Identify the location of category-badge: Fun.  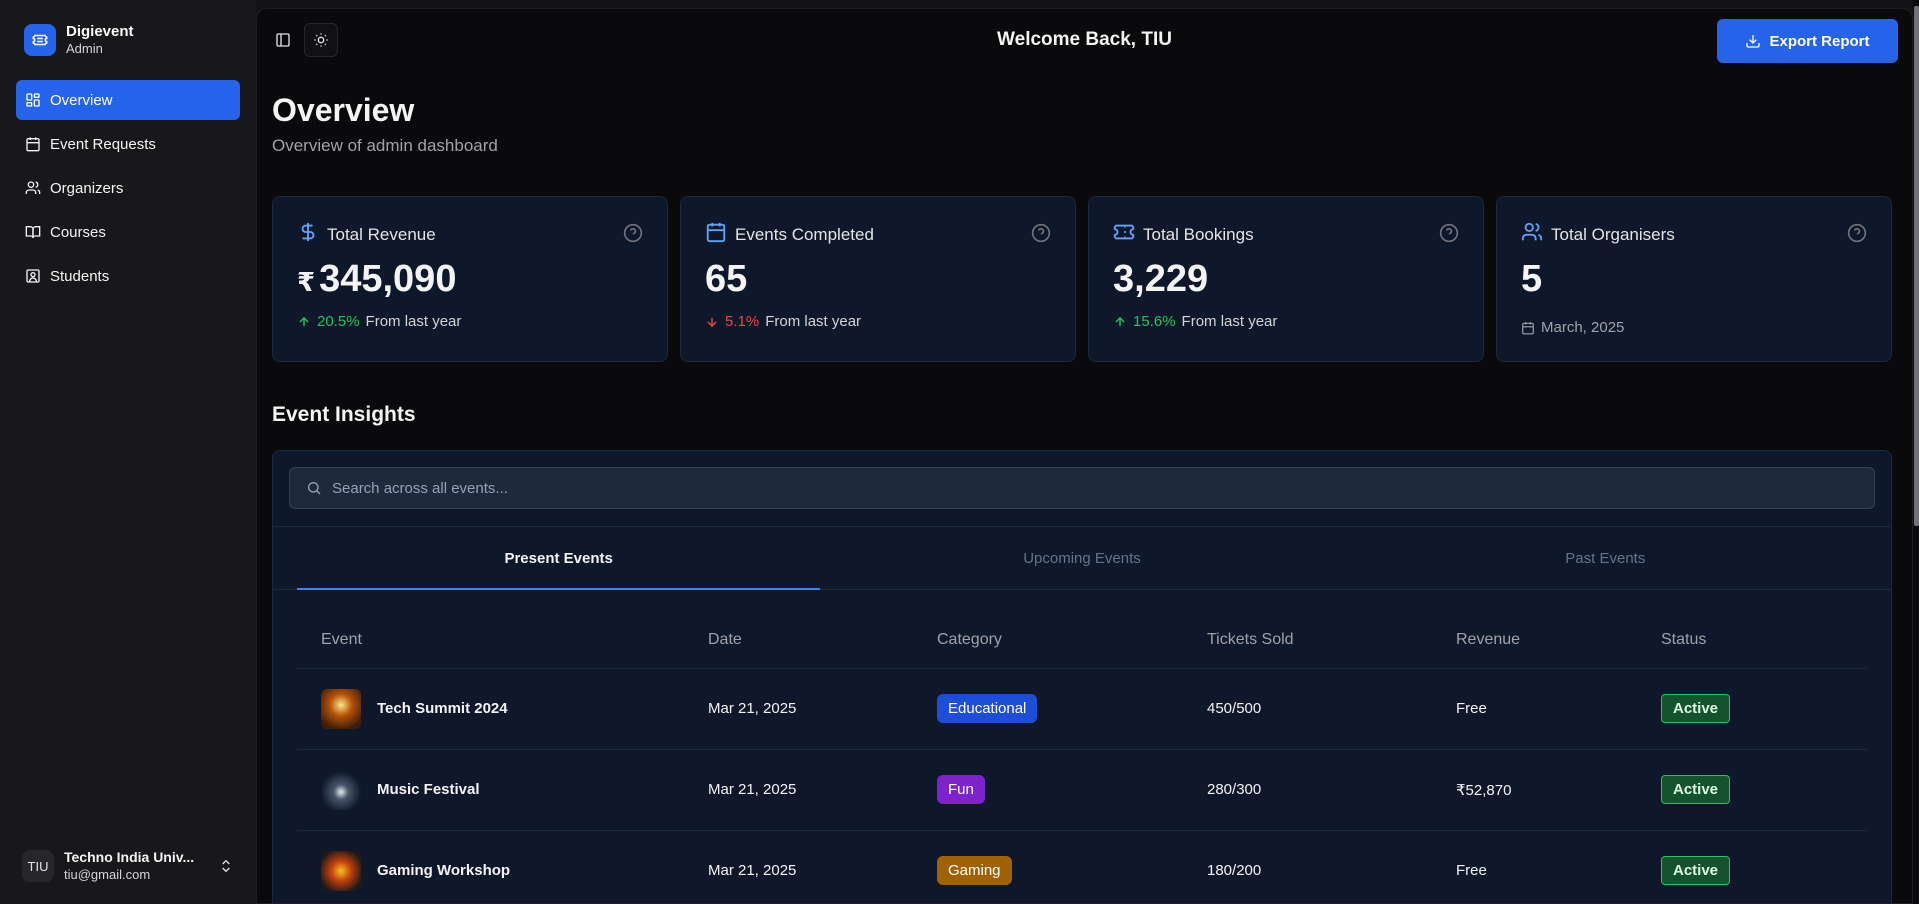
(961, 789).